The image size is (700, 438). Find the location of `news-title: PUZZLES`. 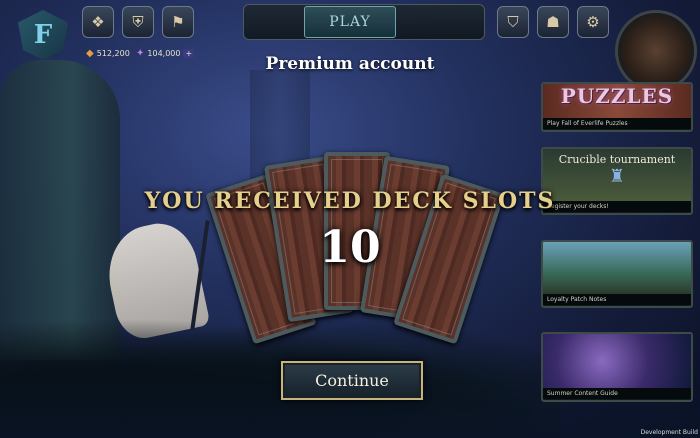

news-title: PUZZLES is located at coordinates (617, 96).